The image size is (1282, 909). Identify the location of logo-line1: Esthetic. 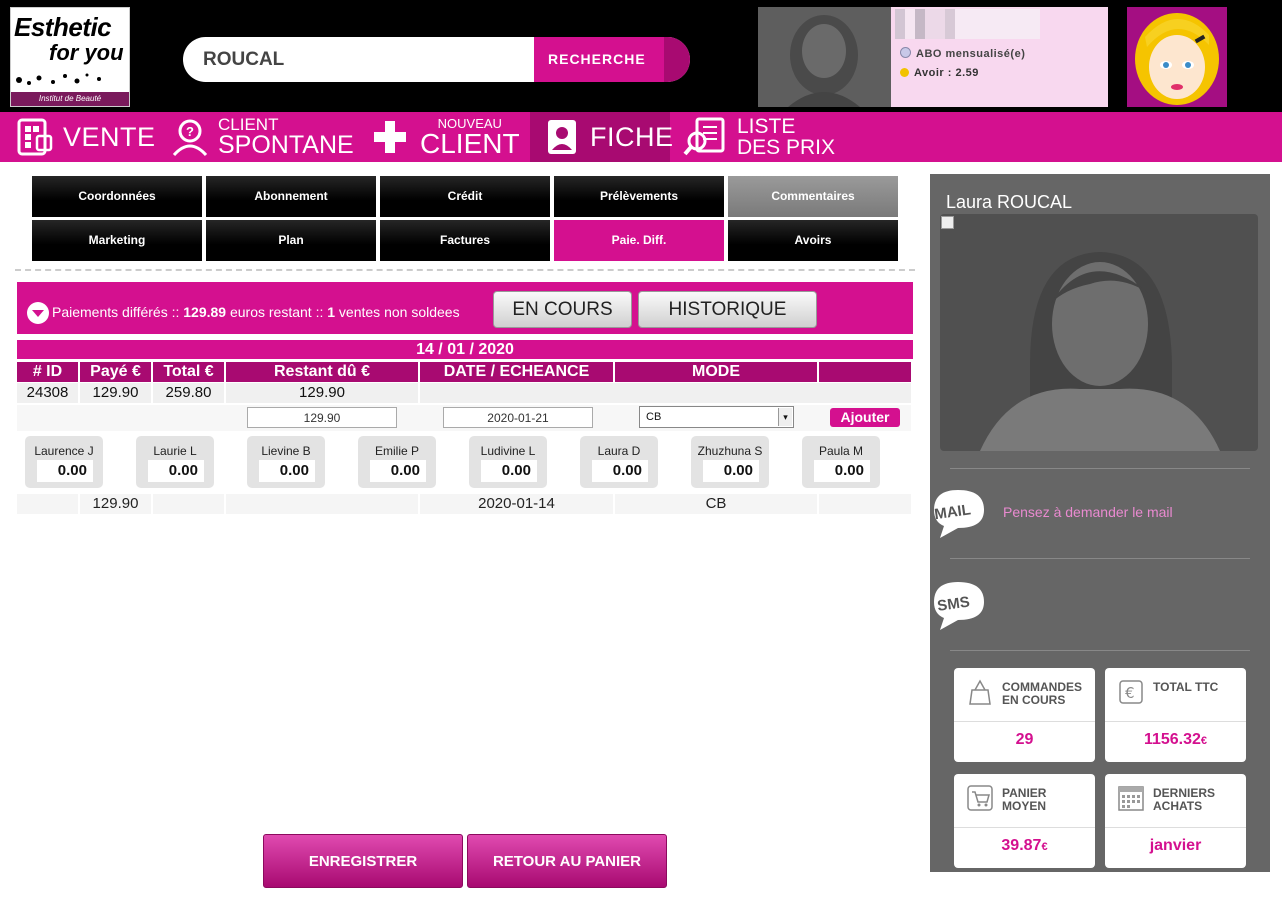
(63, 27).